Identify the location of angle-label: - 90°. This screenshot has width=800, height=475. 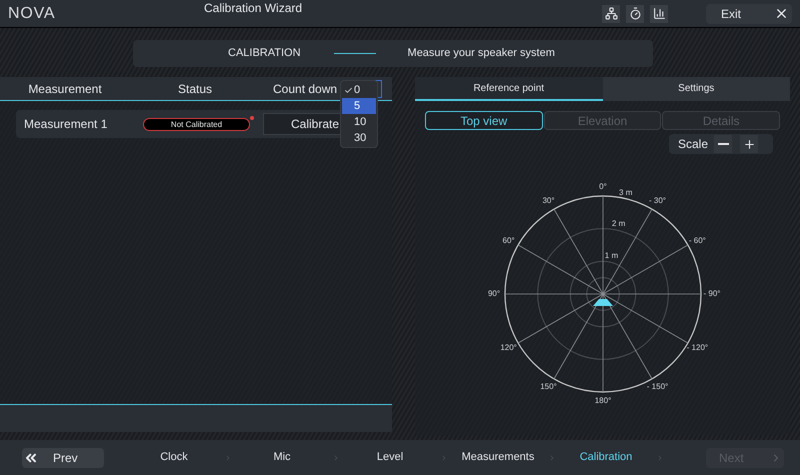
(712, 294).